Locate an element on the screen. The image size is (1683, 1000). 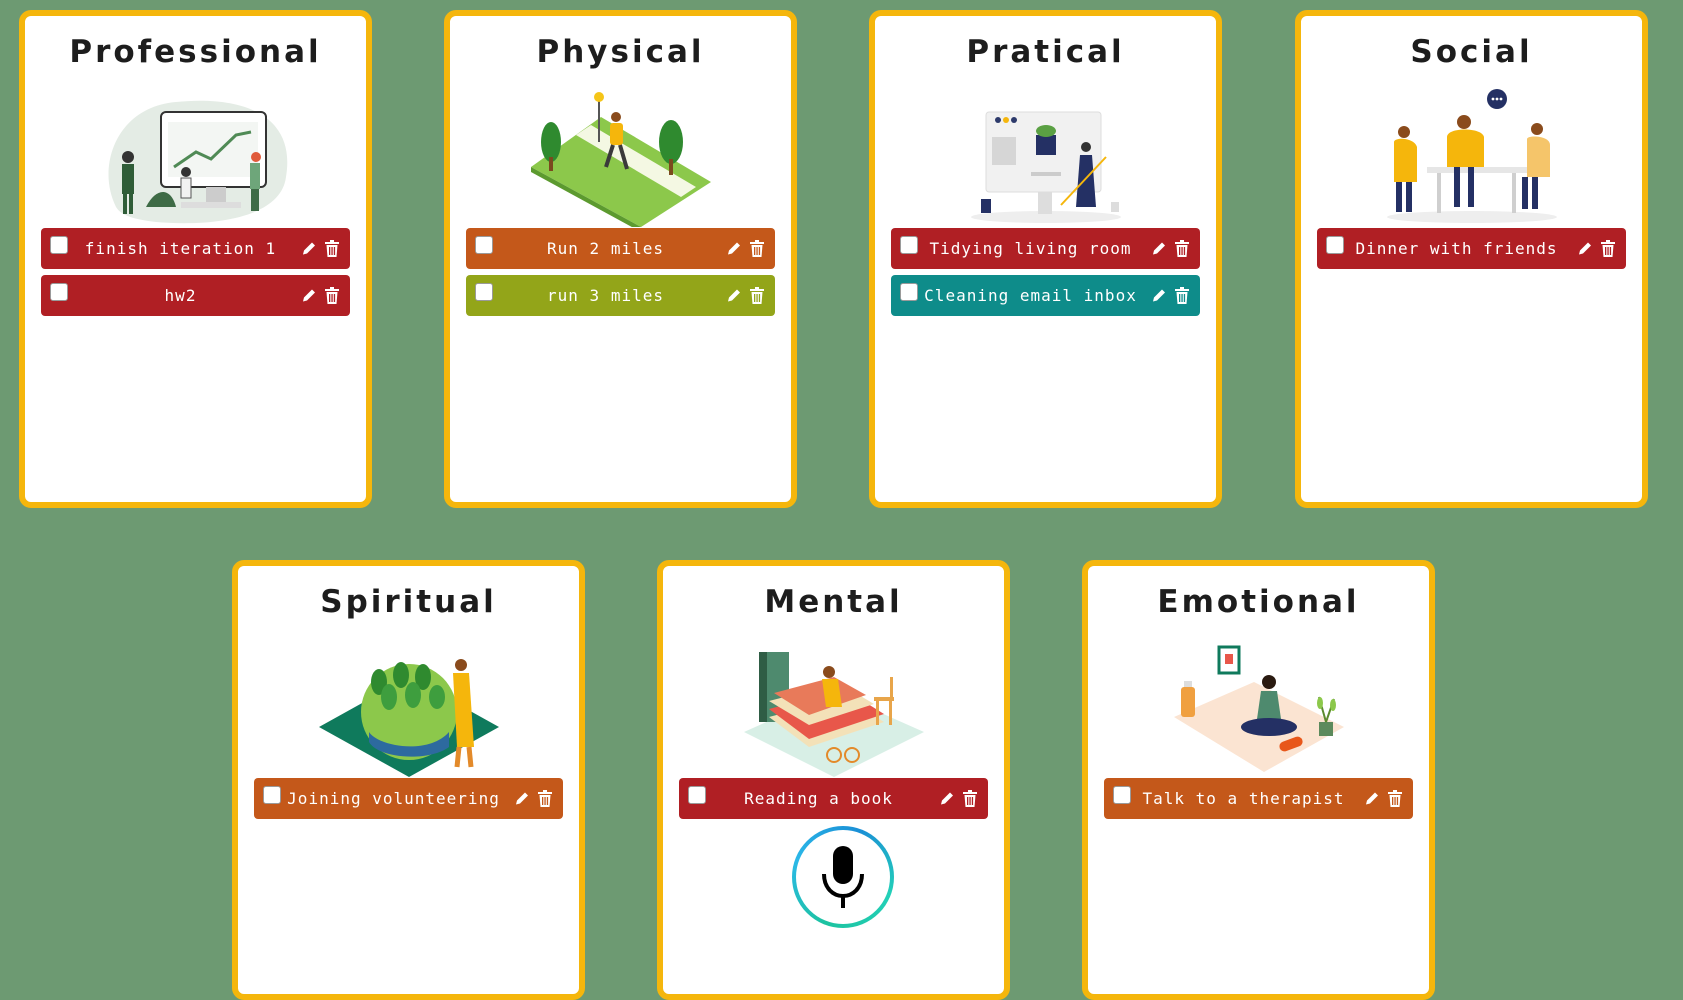
task-item: finish iteration 1 is located at coordinates (195, 248).